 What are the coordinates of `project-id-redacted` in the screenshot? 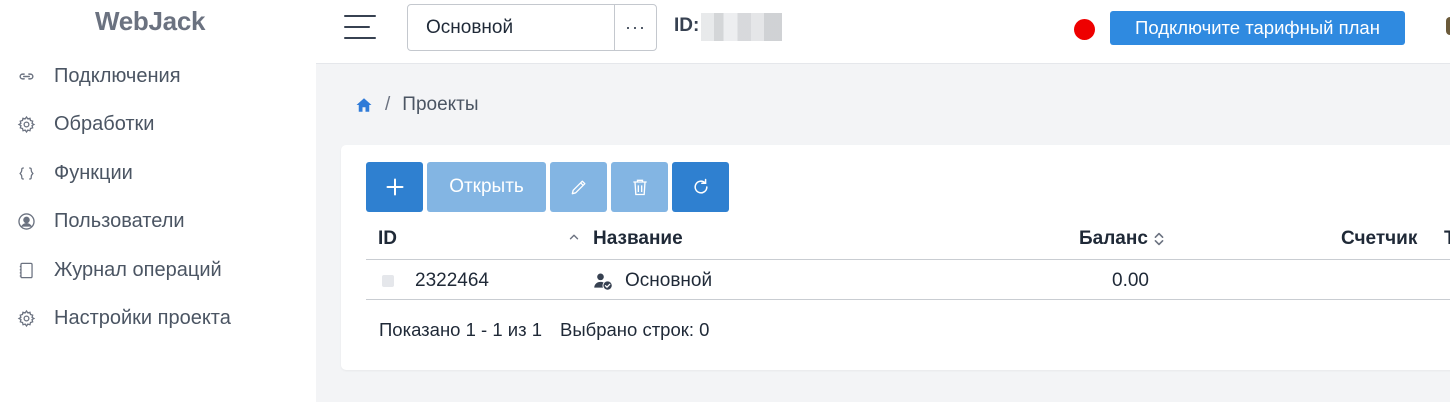 It's located at (741, 27).